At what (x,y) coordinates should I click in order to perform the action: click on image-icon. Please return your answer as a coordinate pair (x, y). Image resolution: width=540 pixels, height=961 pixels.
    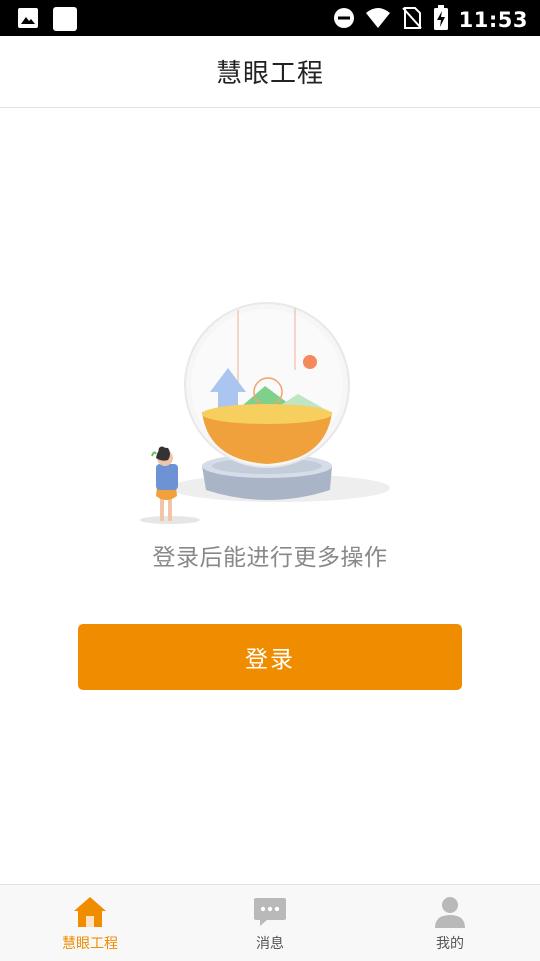
    Looking at the image, I should click on (28, 21).